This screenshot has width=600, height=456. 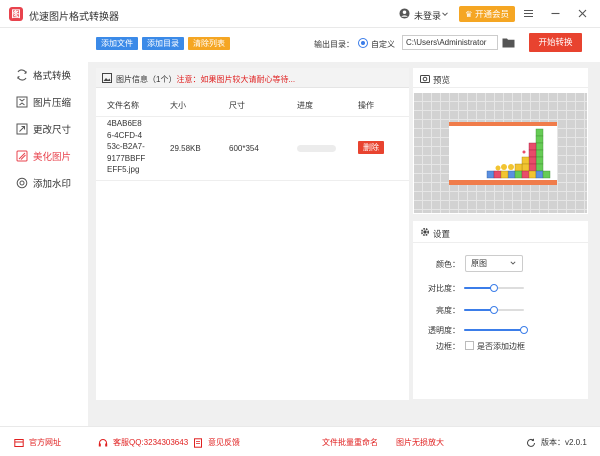 I want to click on gear-icon, so click(x=425, y=232).